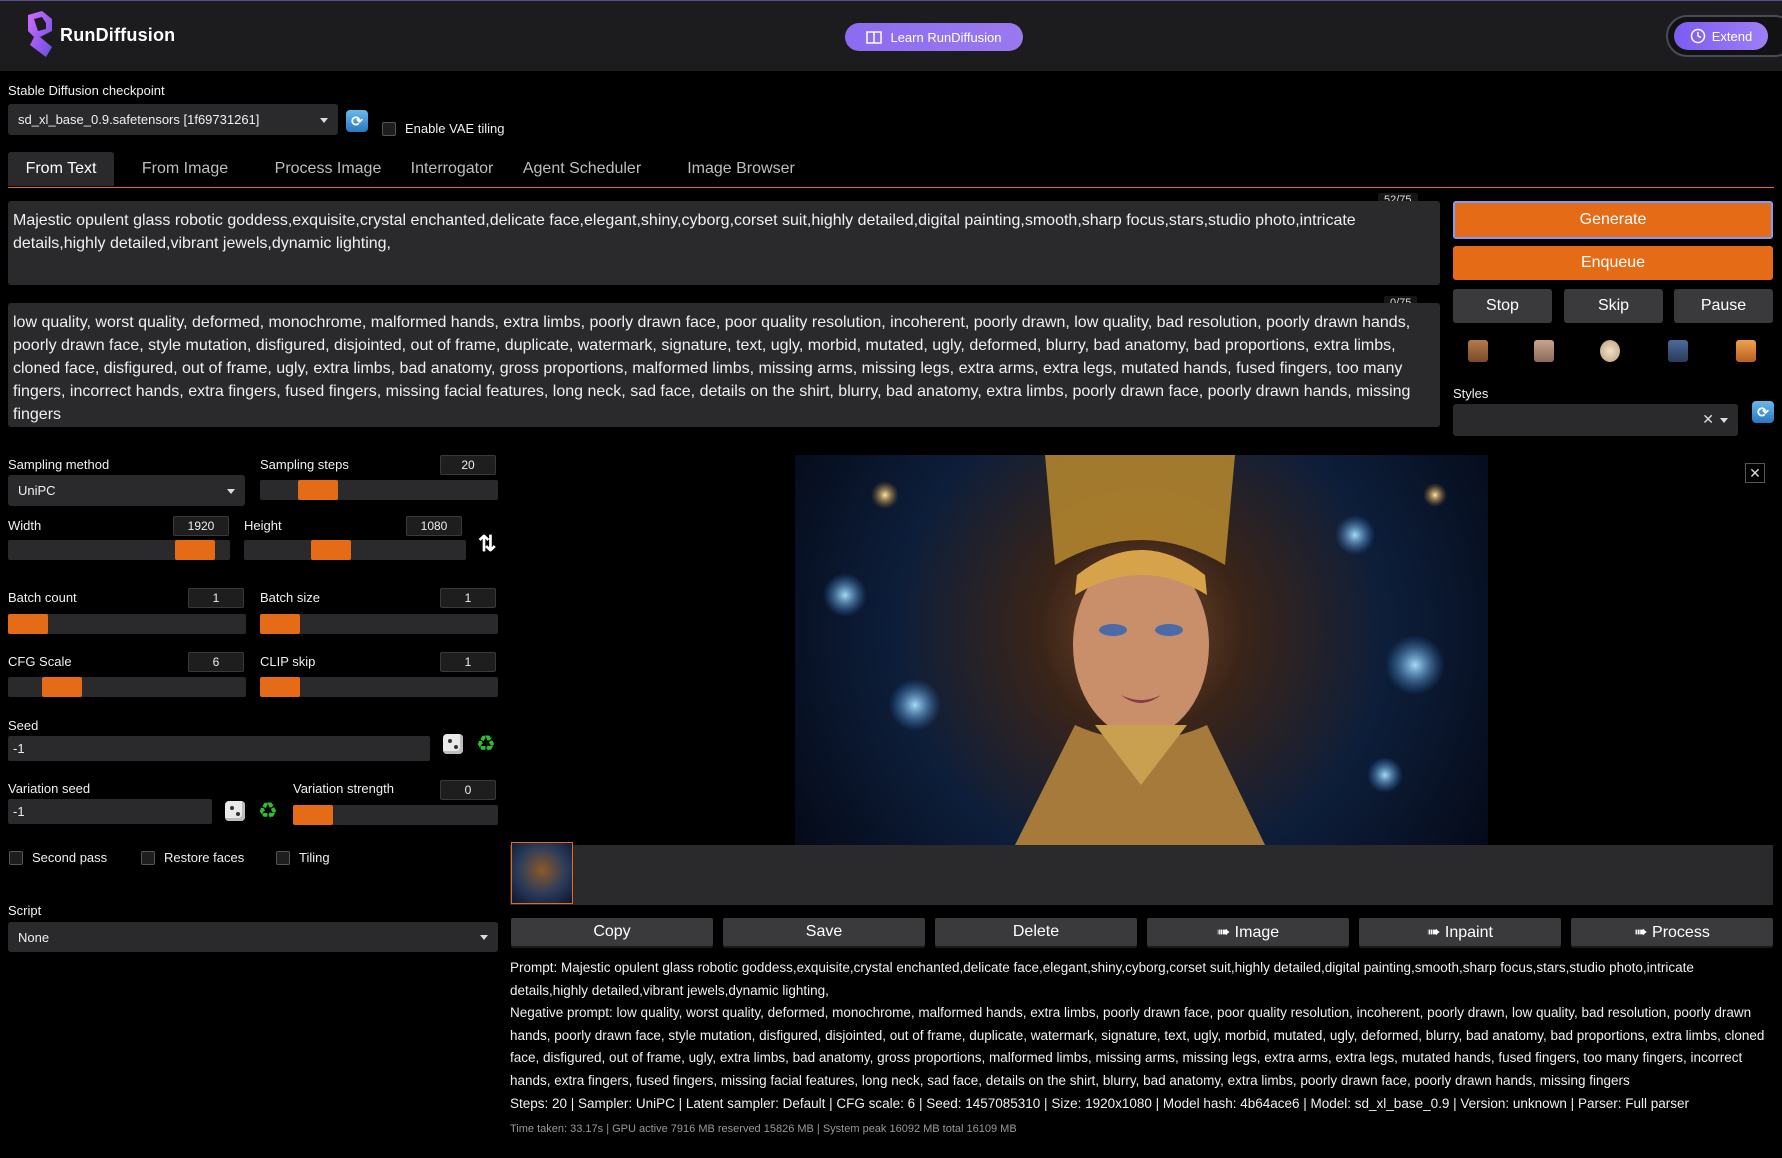  I want to click on send-to-image-button: ➠ Image, so click(1248, 932).